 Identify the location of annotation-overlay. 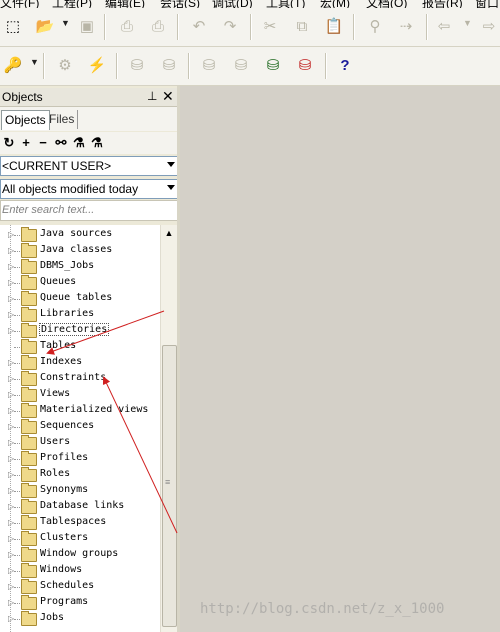
(112, 422).